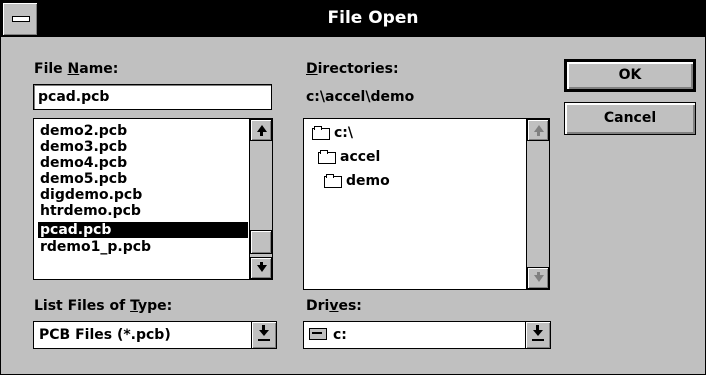 This screenshot has height=375, width=706. What do you see at coordinates (630, 118) in the screenshot?
I see `cancel-button: Cancel` at bounding box center [630, 118].